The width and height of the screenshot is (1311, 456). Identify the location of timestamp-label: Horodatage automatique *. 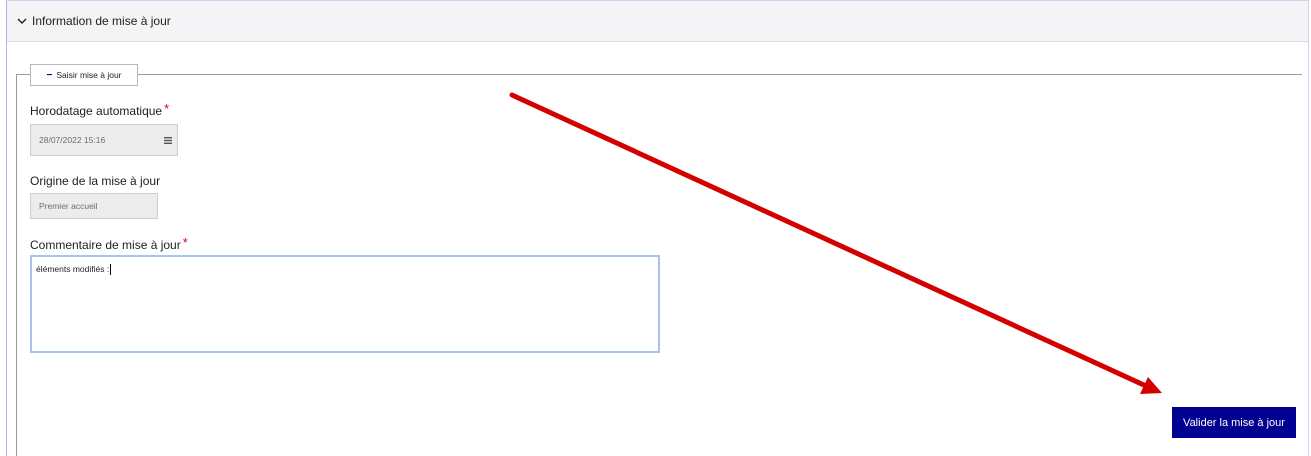
(100, 110).